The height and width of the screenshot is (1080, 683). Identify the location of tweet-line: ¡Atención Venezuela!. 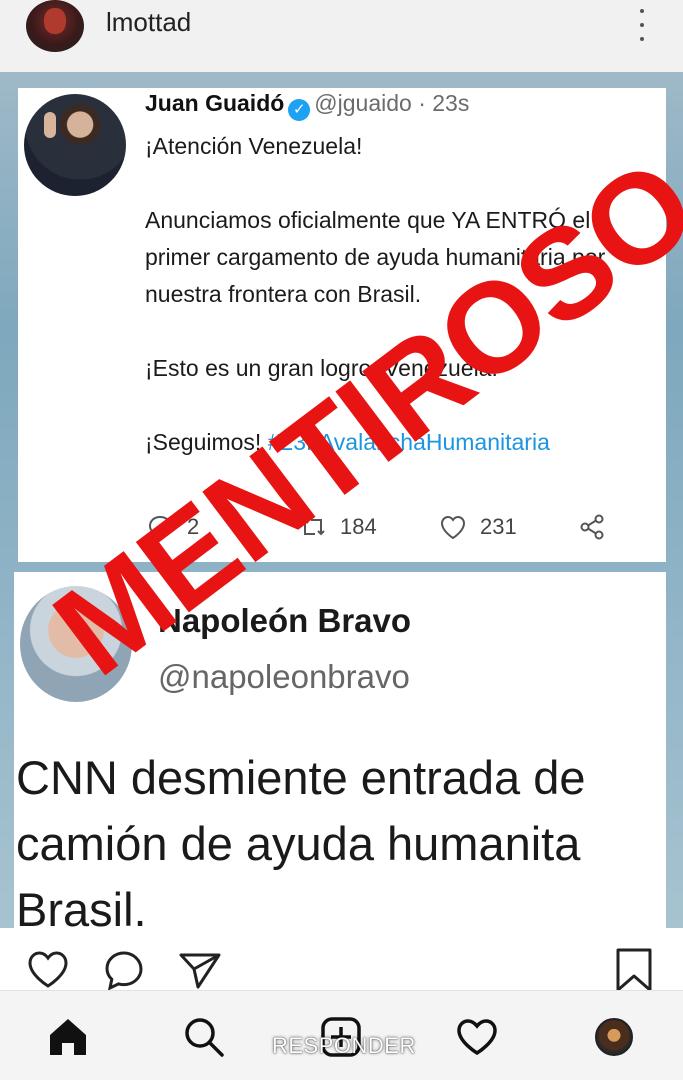
(254, 146).